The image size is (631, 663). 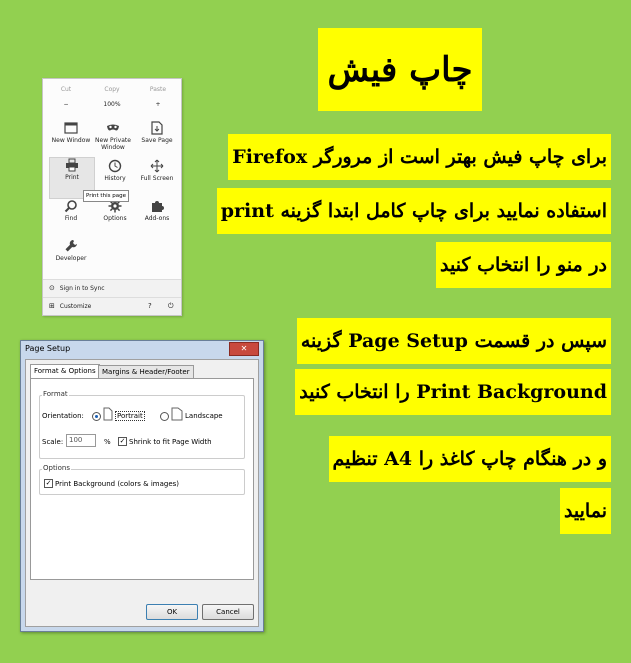 I want to click on addons-button: Add-ons, so click(x=157, y=219).